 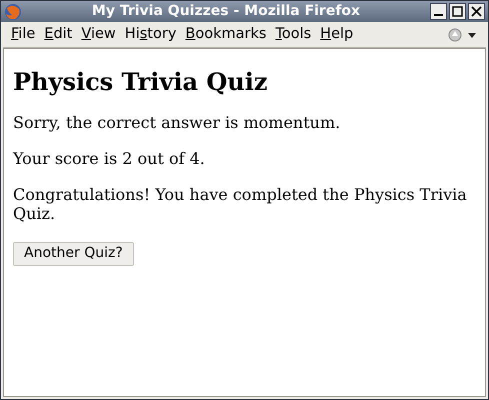 What do you see at coordinates (150, 35) in the screenshot?
I see `menu-item: History` at bounding box center [150, 35].